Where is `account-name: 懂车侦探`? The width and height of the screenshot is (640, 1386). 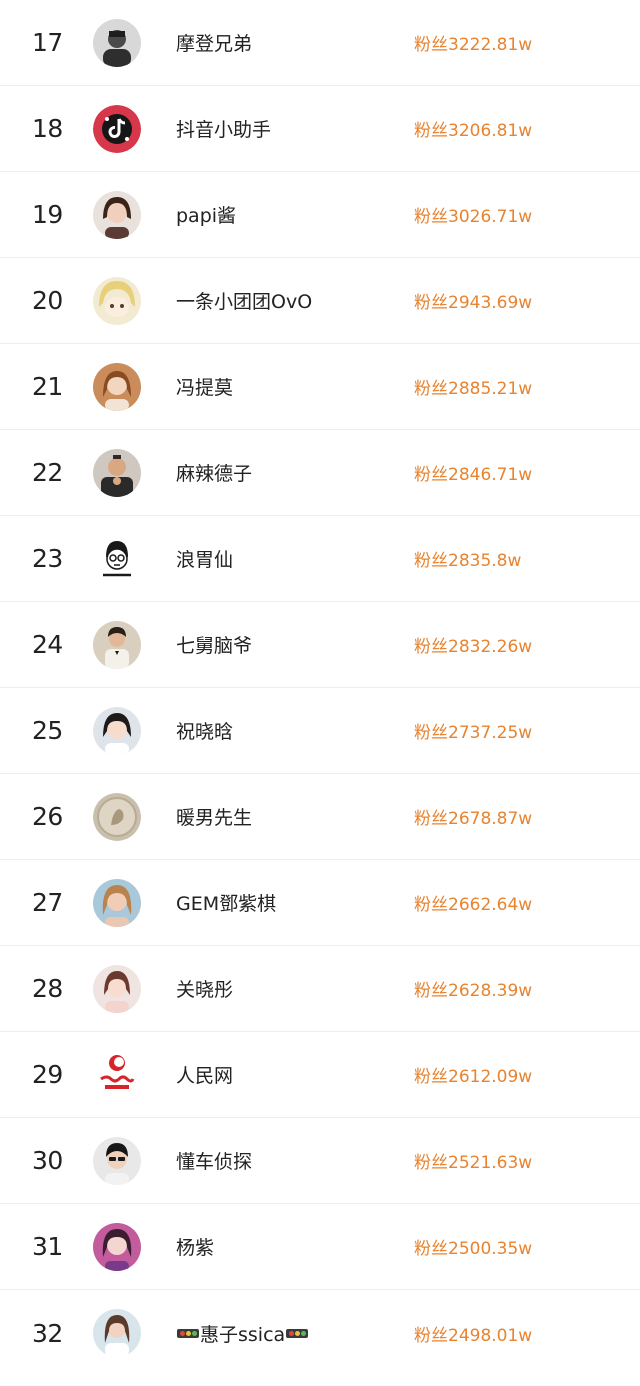 account-name: 懂车侦探 is located at coordinates (214, 1160).